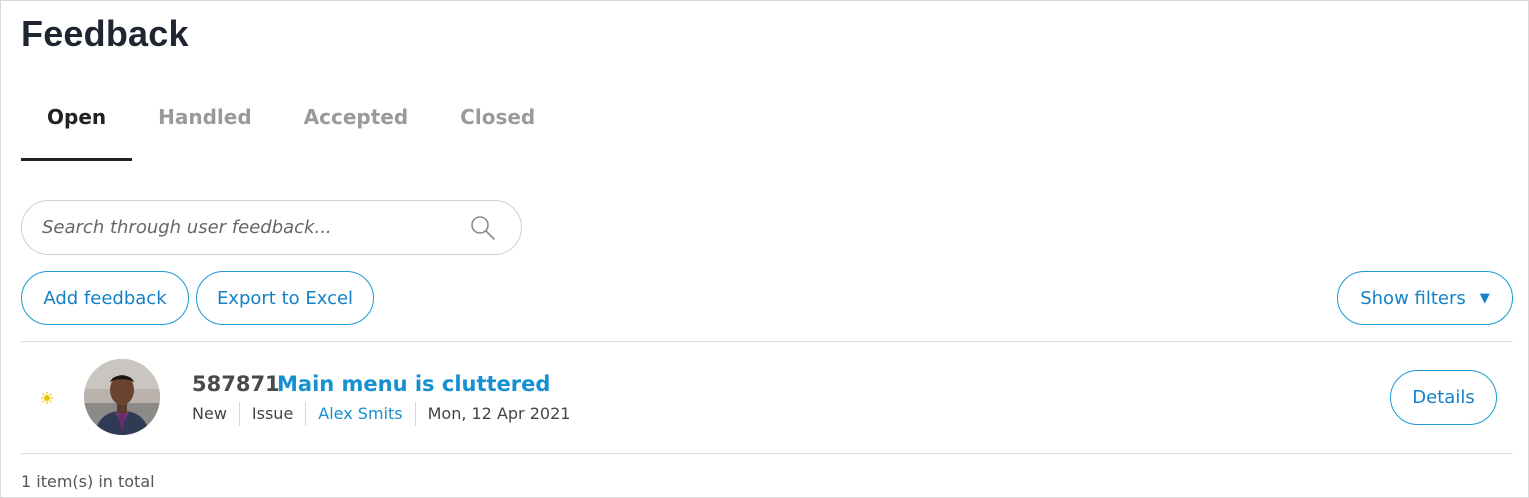 Image resolution: width=1529 pixels, height=498 pixels. I want to click on tab-handled: Handled, so click(205, 129).